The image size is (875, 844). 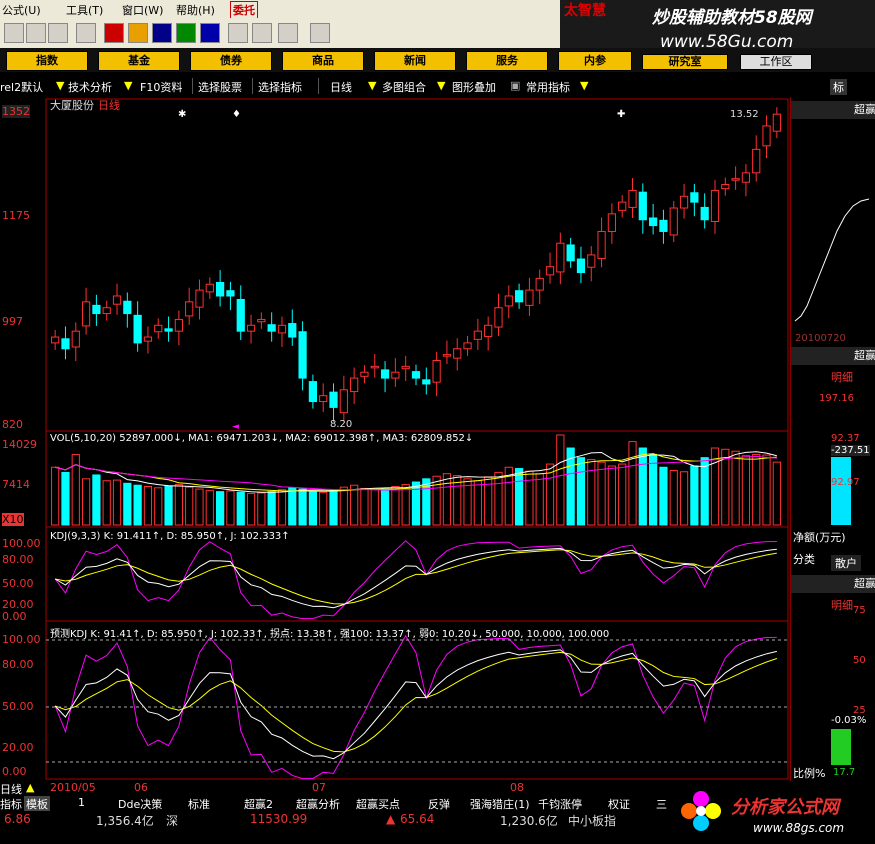 I want to click on tool-tech-analysis: 技术分析, so click(x=90, y=87).